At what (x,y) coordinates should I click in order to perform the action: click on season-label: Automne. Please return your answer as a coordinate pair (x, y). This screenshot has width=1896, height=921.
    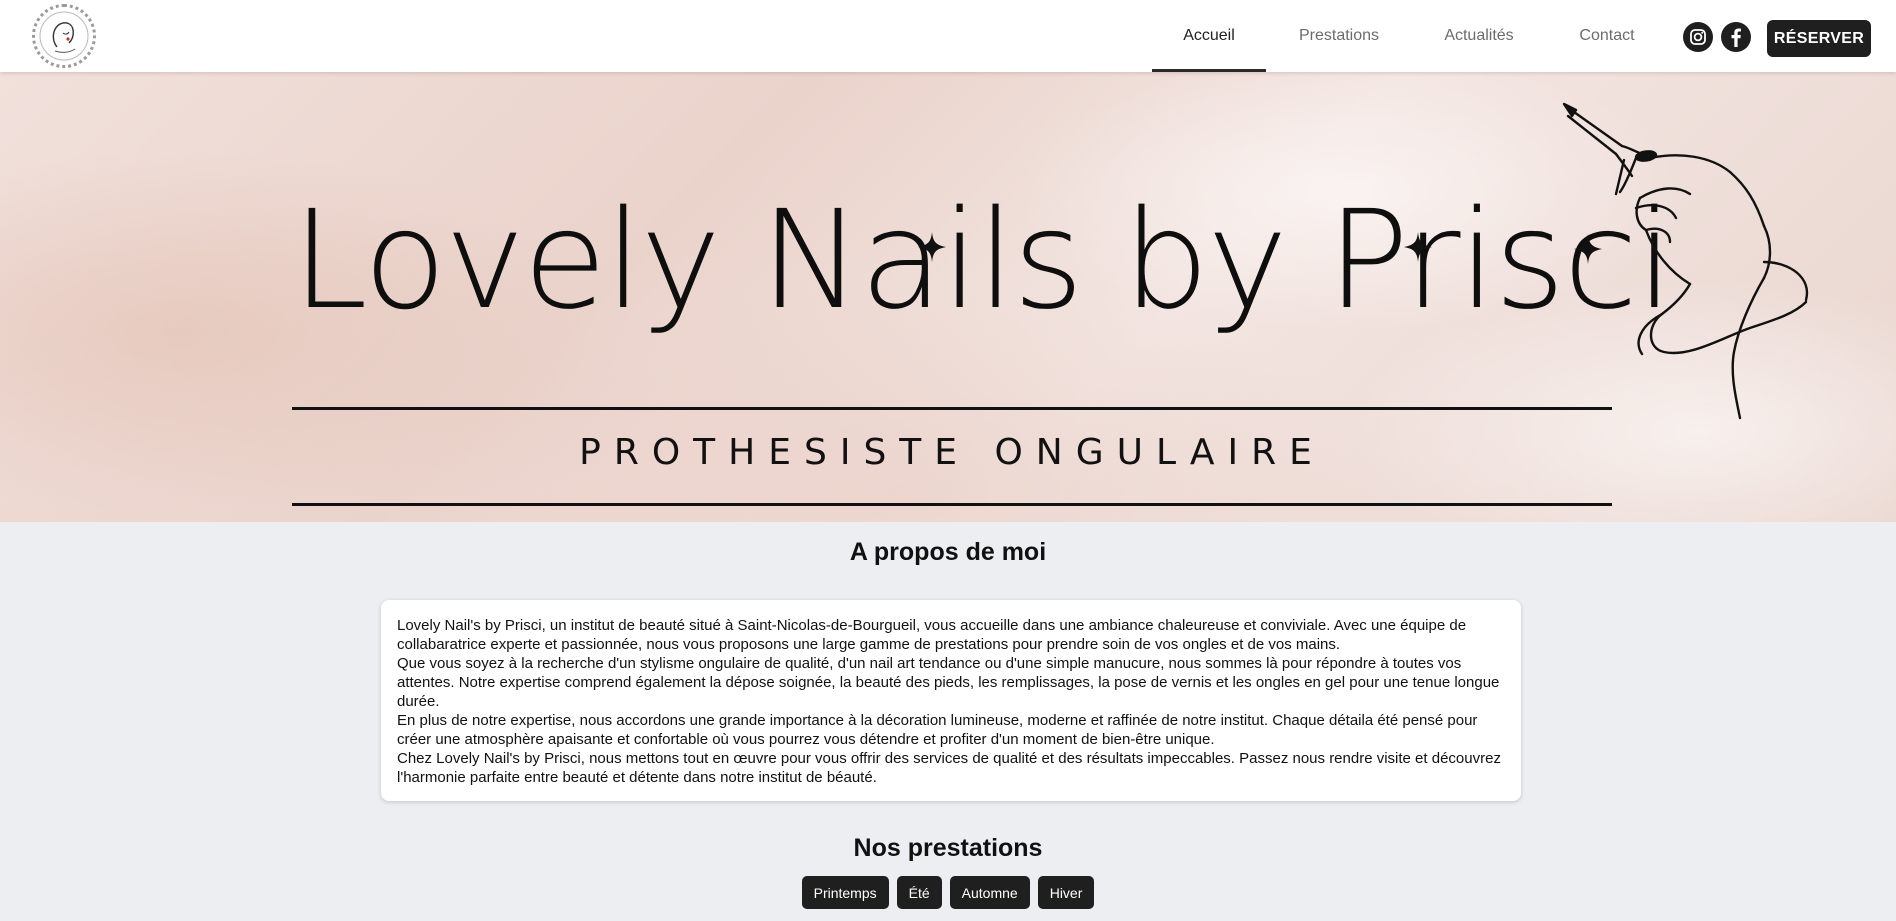
    Looking at the image, I should click on (989, 892).